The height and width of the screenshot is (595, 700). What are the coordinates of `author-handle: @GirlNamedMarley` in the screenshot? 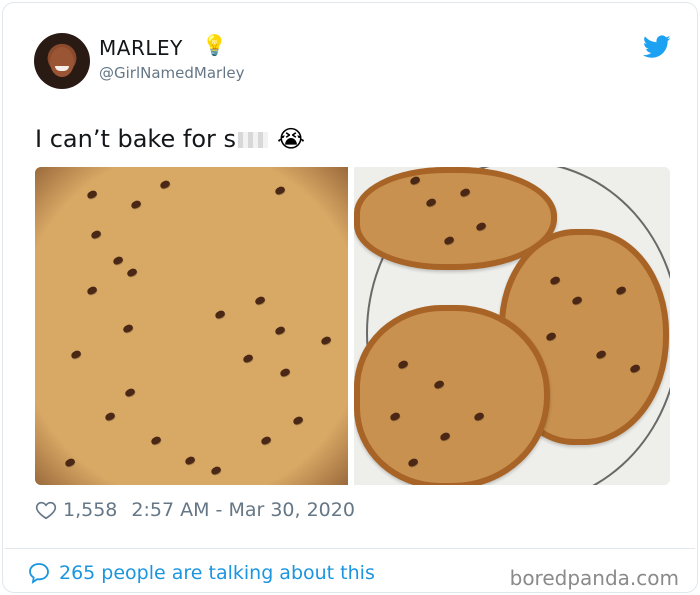 It's located at (171, 73).